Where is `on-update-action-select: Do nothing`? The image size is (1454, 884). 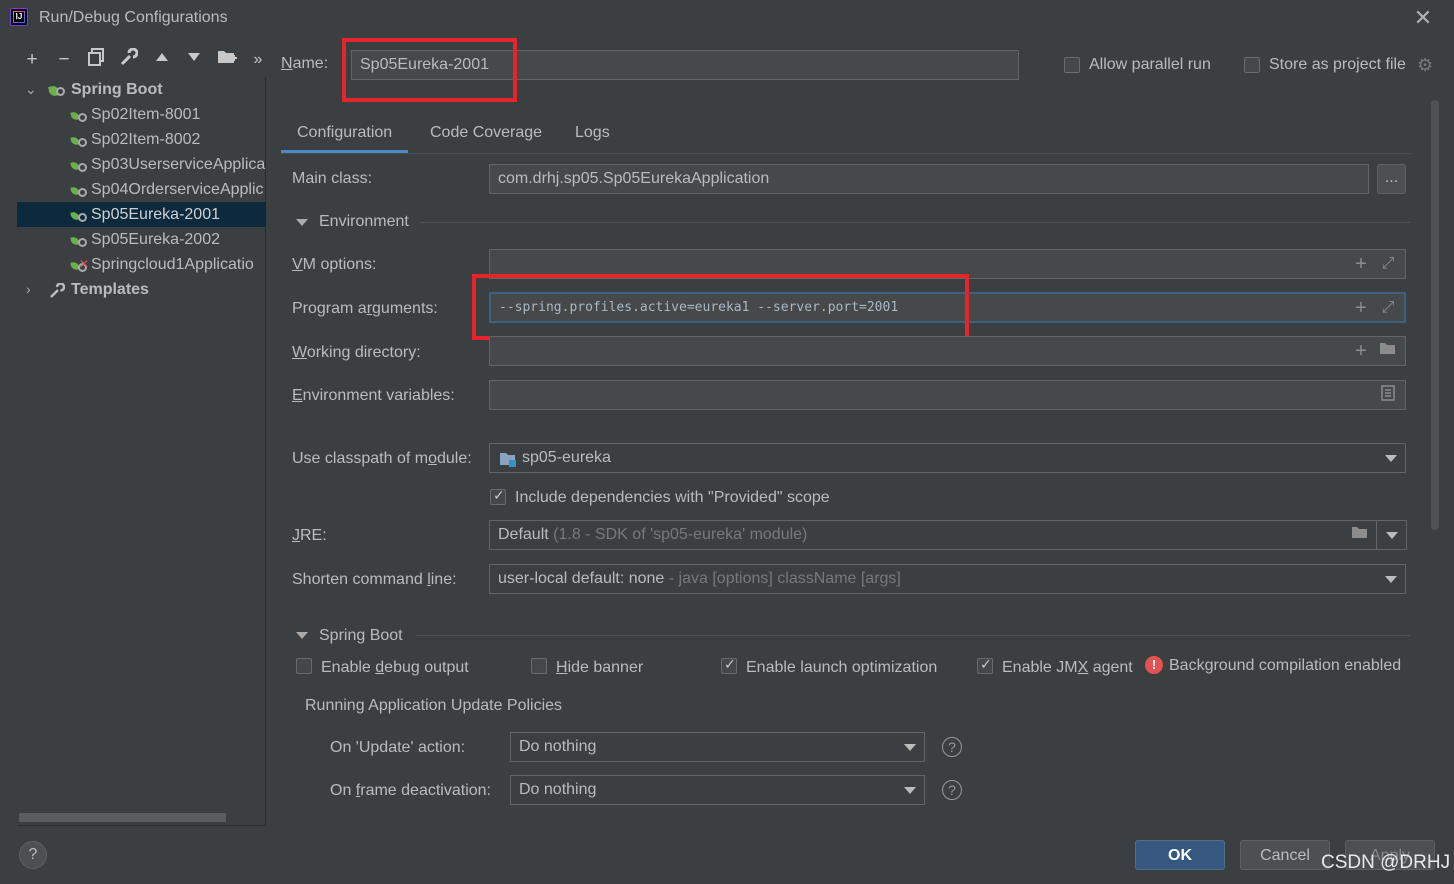
on-update-action-select: Do nothing is located at coordinates (717, 747).